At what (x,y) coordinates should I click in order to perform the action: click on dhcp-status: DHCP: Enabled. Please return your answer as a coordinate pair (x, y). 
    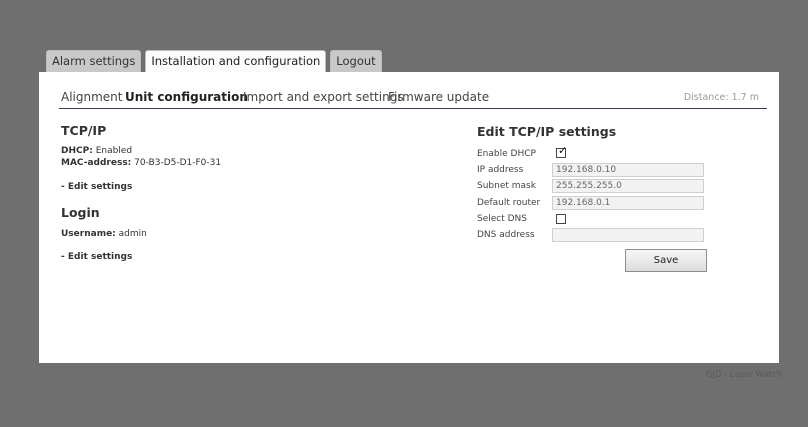
    Looking at the image, I should click on (96, 151).